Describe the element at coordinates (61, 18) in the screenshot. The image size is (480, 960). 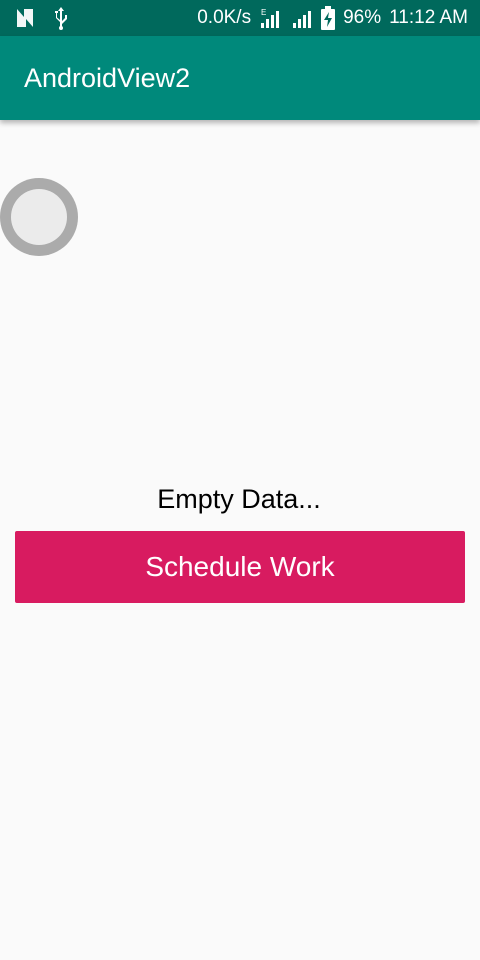
I see `usb-icon` at that location.